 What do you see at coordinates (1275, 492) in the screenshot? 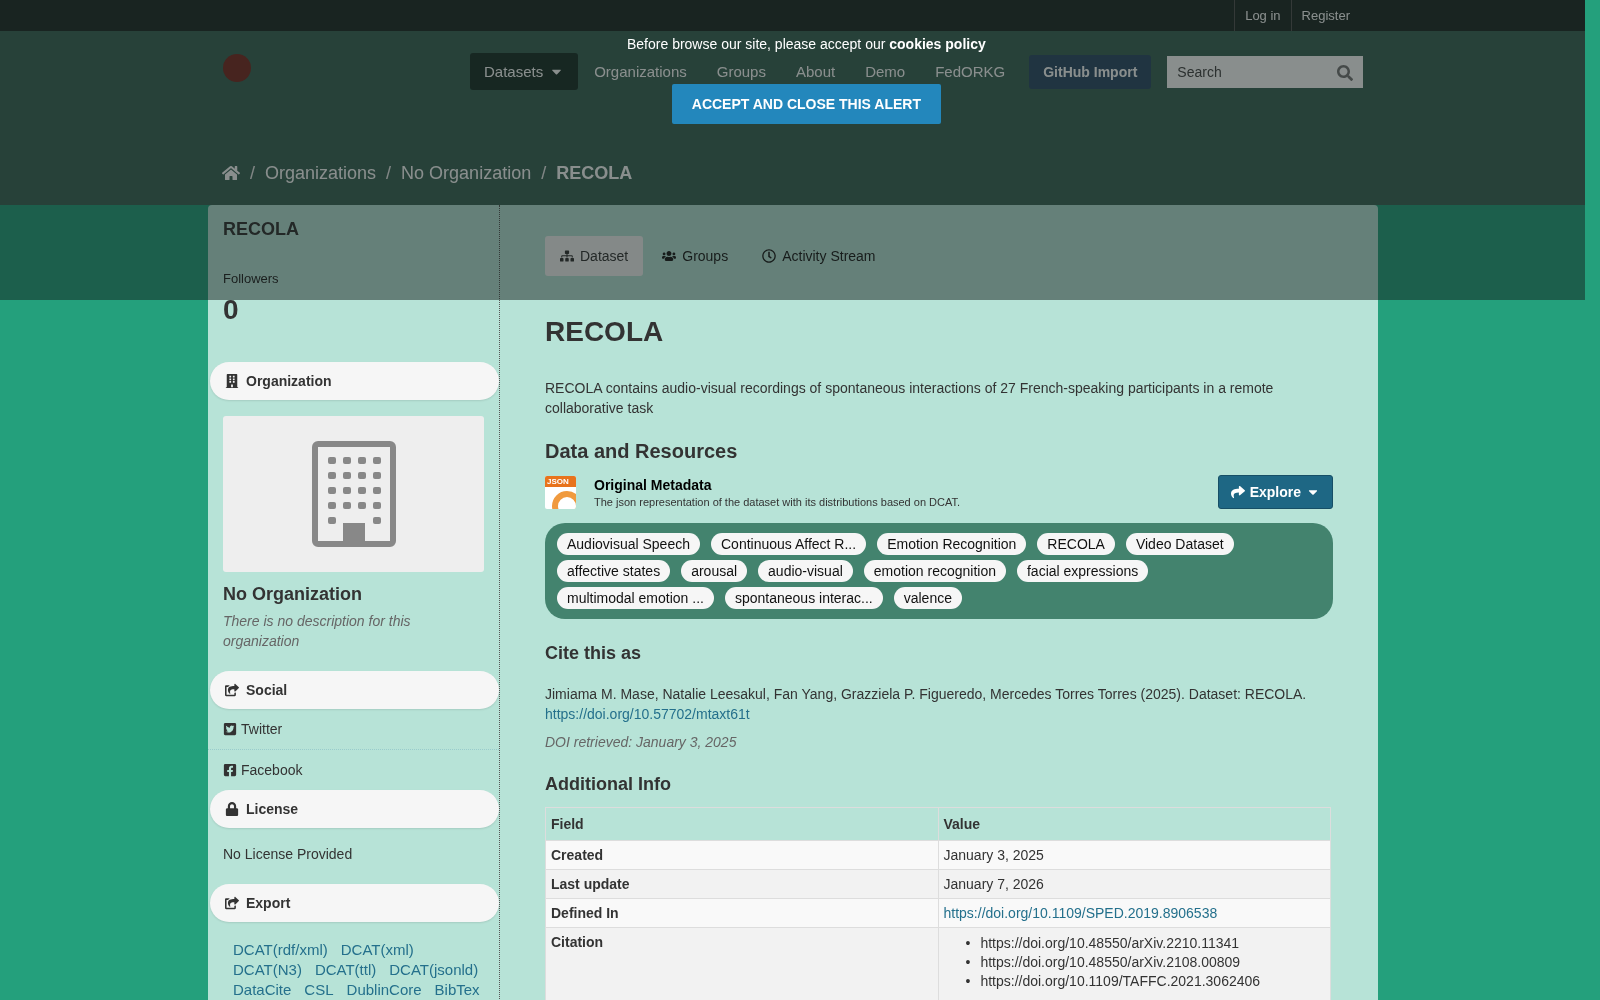
I see `explore-button: Explore` at bounding box center [1275, 492].